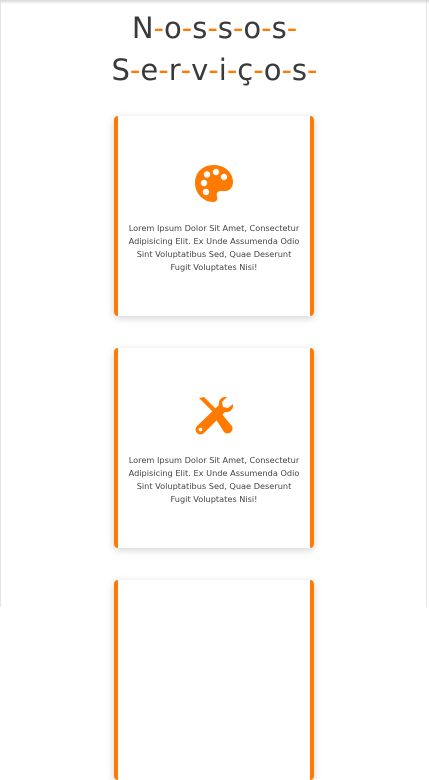  What do you see at coordinates (142, 28) in the screenshot?
I see `title-letter: N` at bounding box center [142, 28].